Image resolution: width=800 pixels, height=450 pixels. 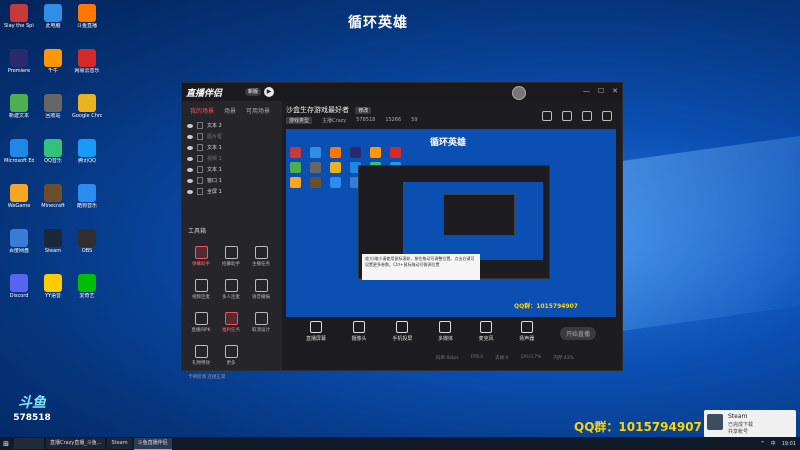 I want to click on toolbox-item: 取消设计, so click(x=261, y=322).